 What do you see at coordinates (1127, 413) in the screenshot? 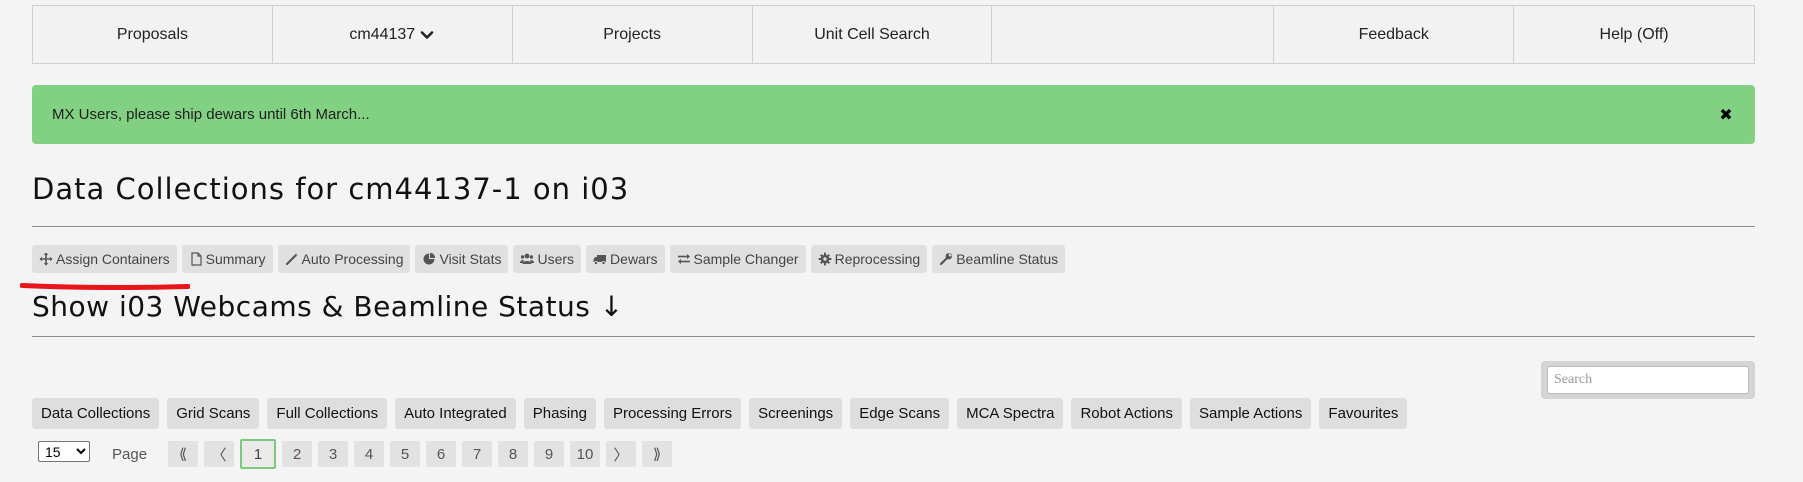
I see `tab-robot-actions: Robot Actions` at bounding box center [1127, 413].